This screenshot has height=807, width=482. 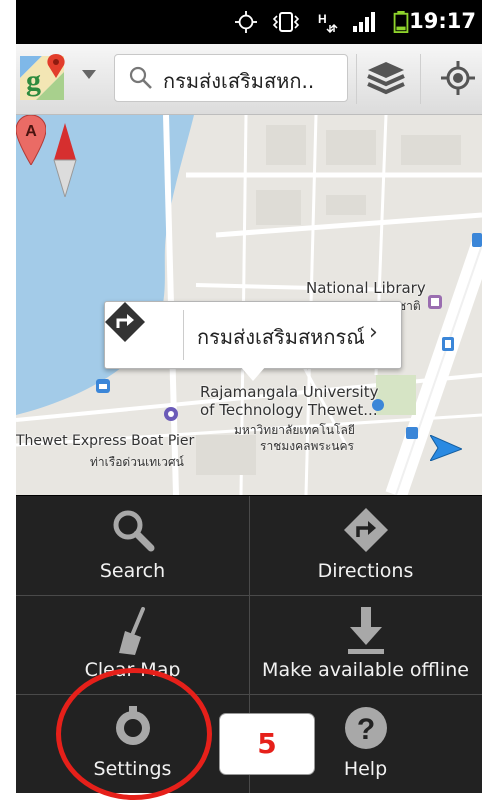 What do you see at coordinates (134, 734) in the screenshot?
I see `annotation-highlight-circle` at bounding box center [134, 734].